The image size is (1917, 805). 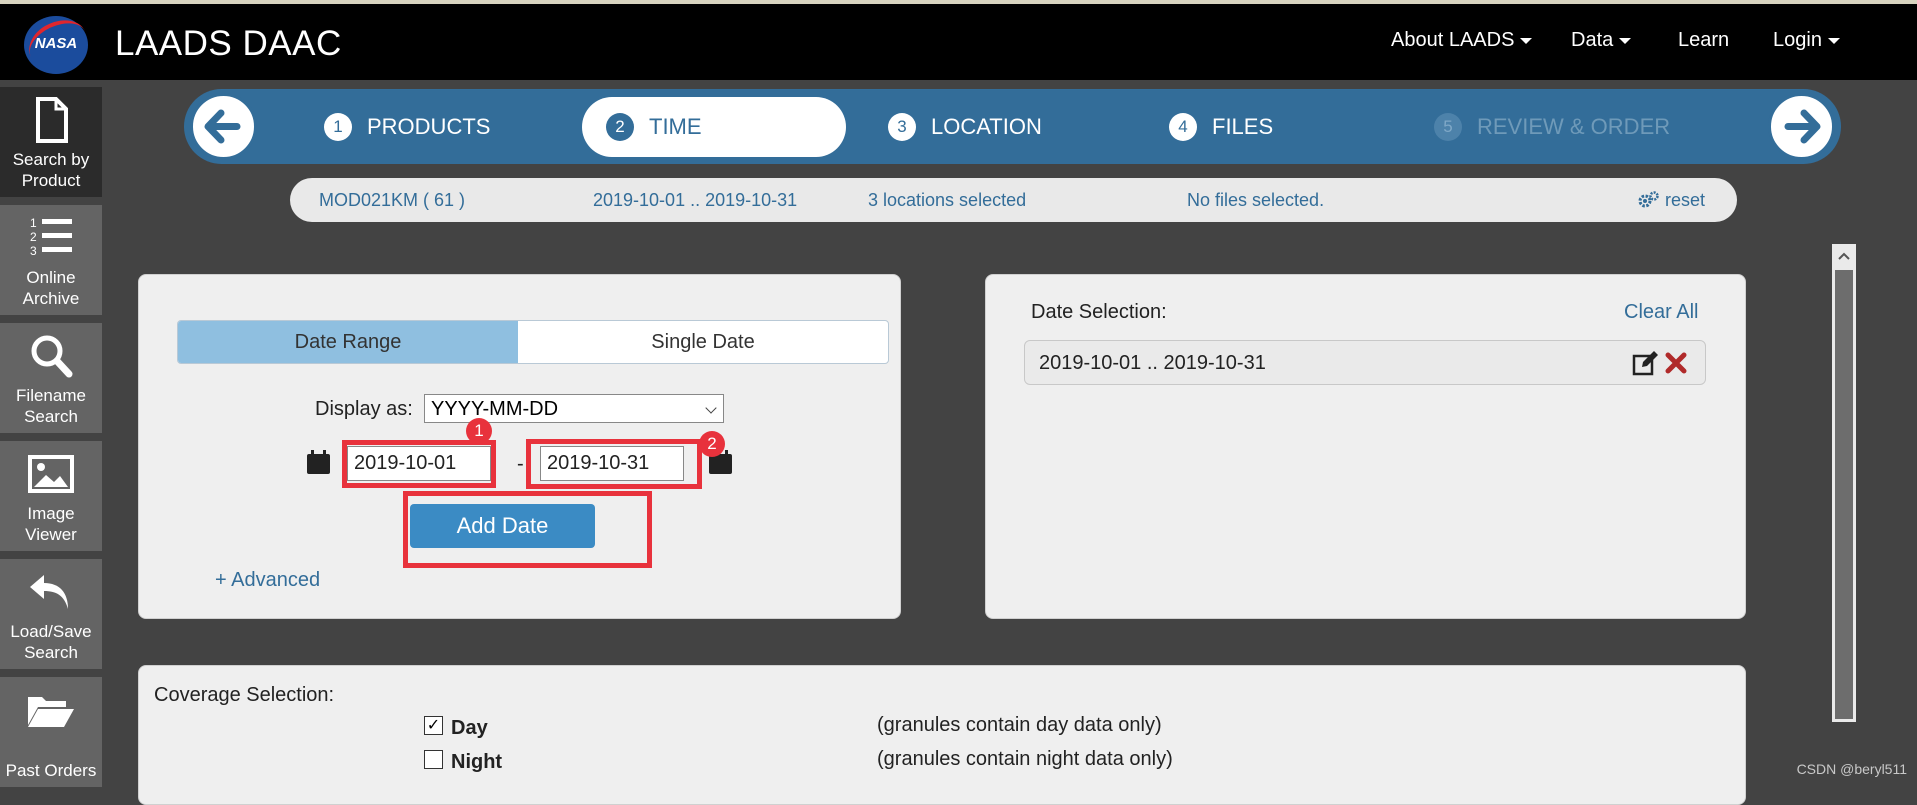 I want to click on sidebar-item-search-by-product: Search by Product, so click(x=51, y=142).